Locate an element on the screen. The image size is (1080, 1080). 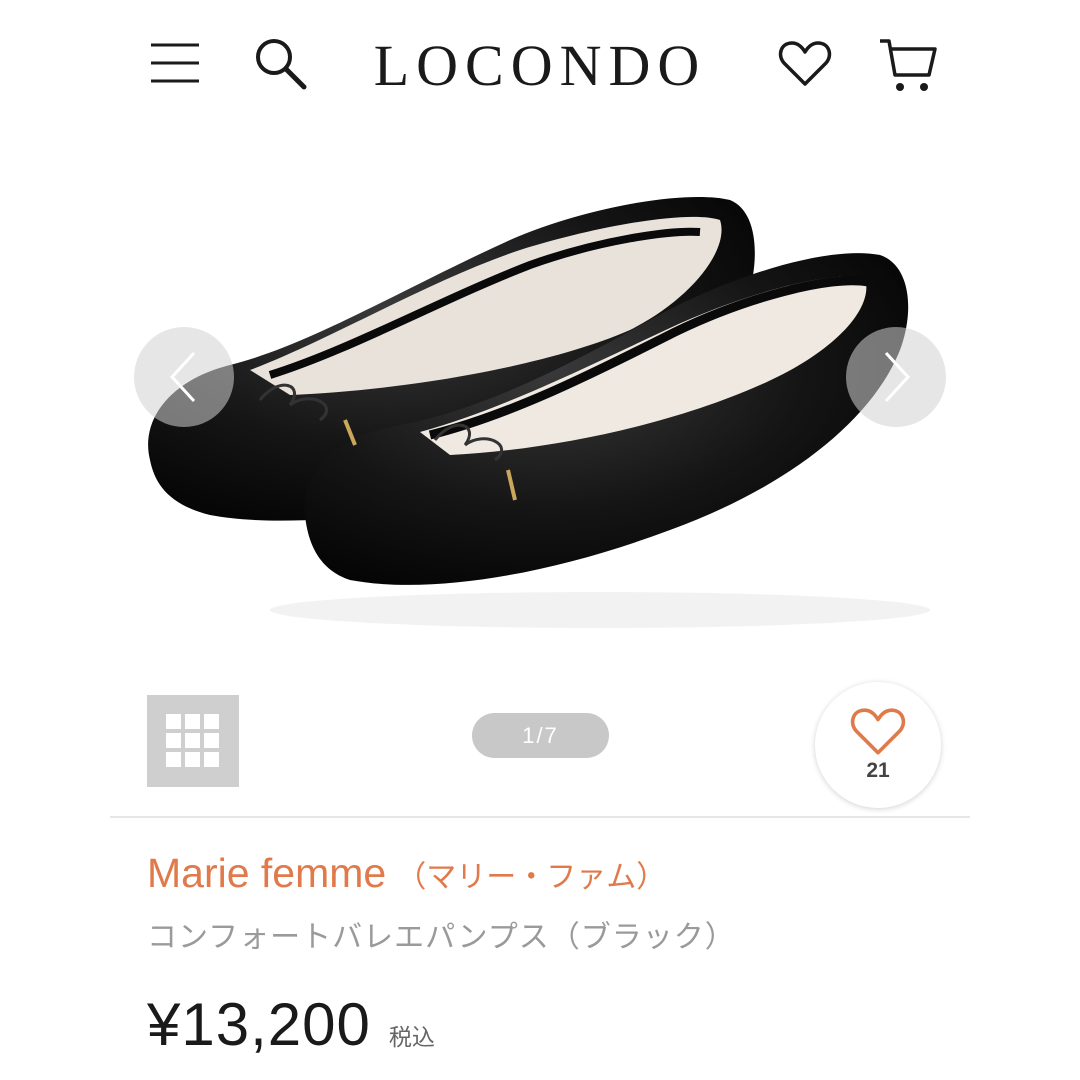
site-logo: LOCONDO is located at coordinates (540, 65).